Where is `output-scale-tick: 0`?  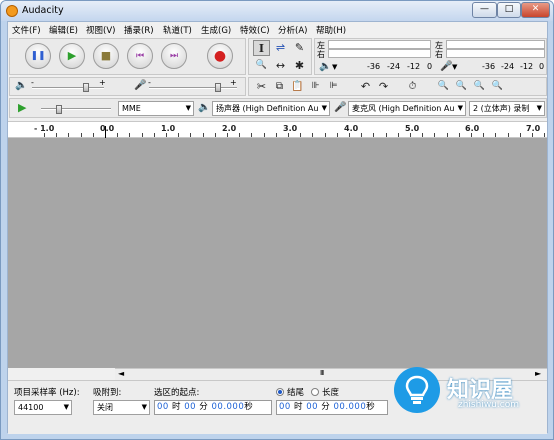 output-scale-tick: 0 is located at coordinates (430, 66).